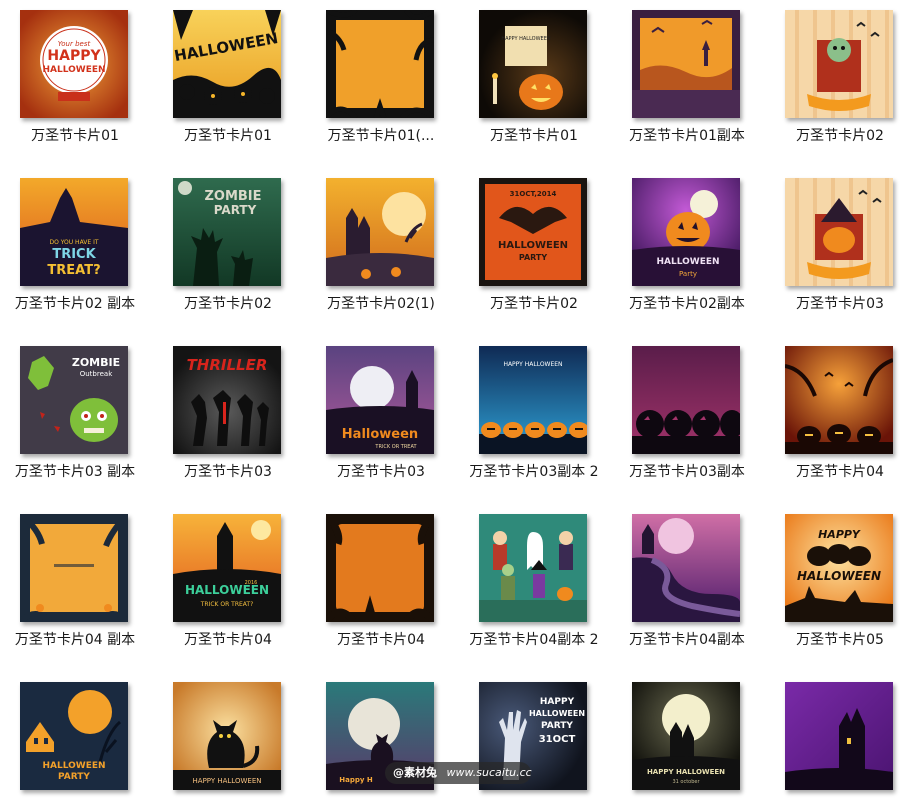 This screenshot has height=800, width=914. I want to click on file-name: 万圣节卡片03副本 2, so click(534, 472).